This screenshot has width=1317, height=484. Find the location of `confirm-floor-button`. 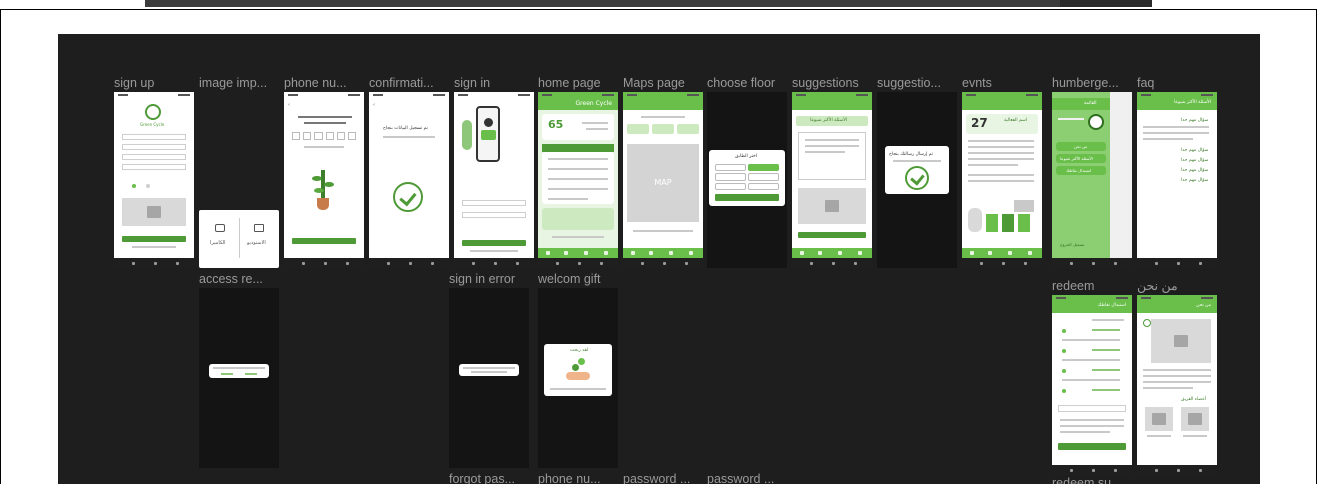

confirm-floor-button is located at coordinates (747, 197).